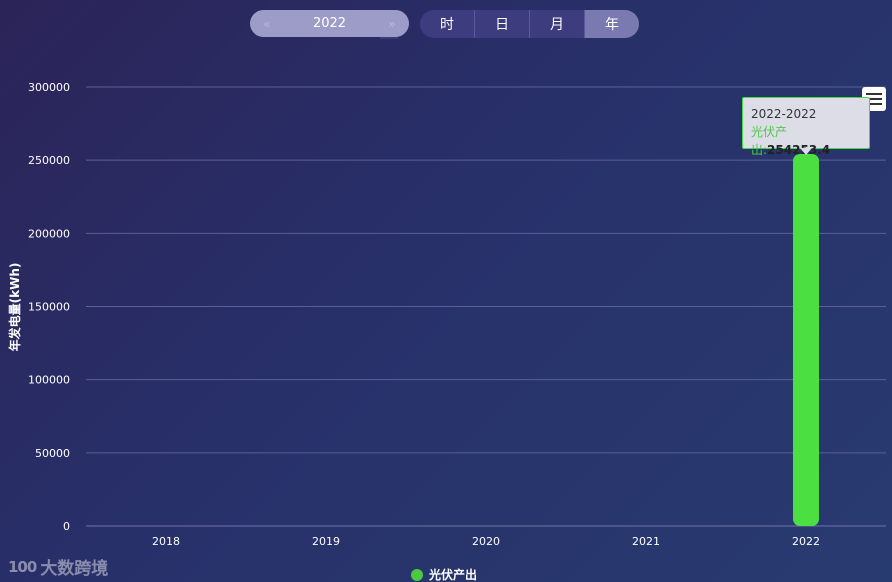 This screenshot has height=582, width=892. What do you see at coordinates (52, 453) in the screenshot?
I see `y-tick-label: 50000` at bounding box center [52, 453].